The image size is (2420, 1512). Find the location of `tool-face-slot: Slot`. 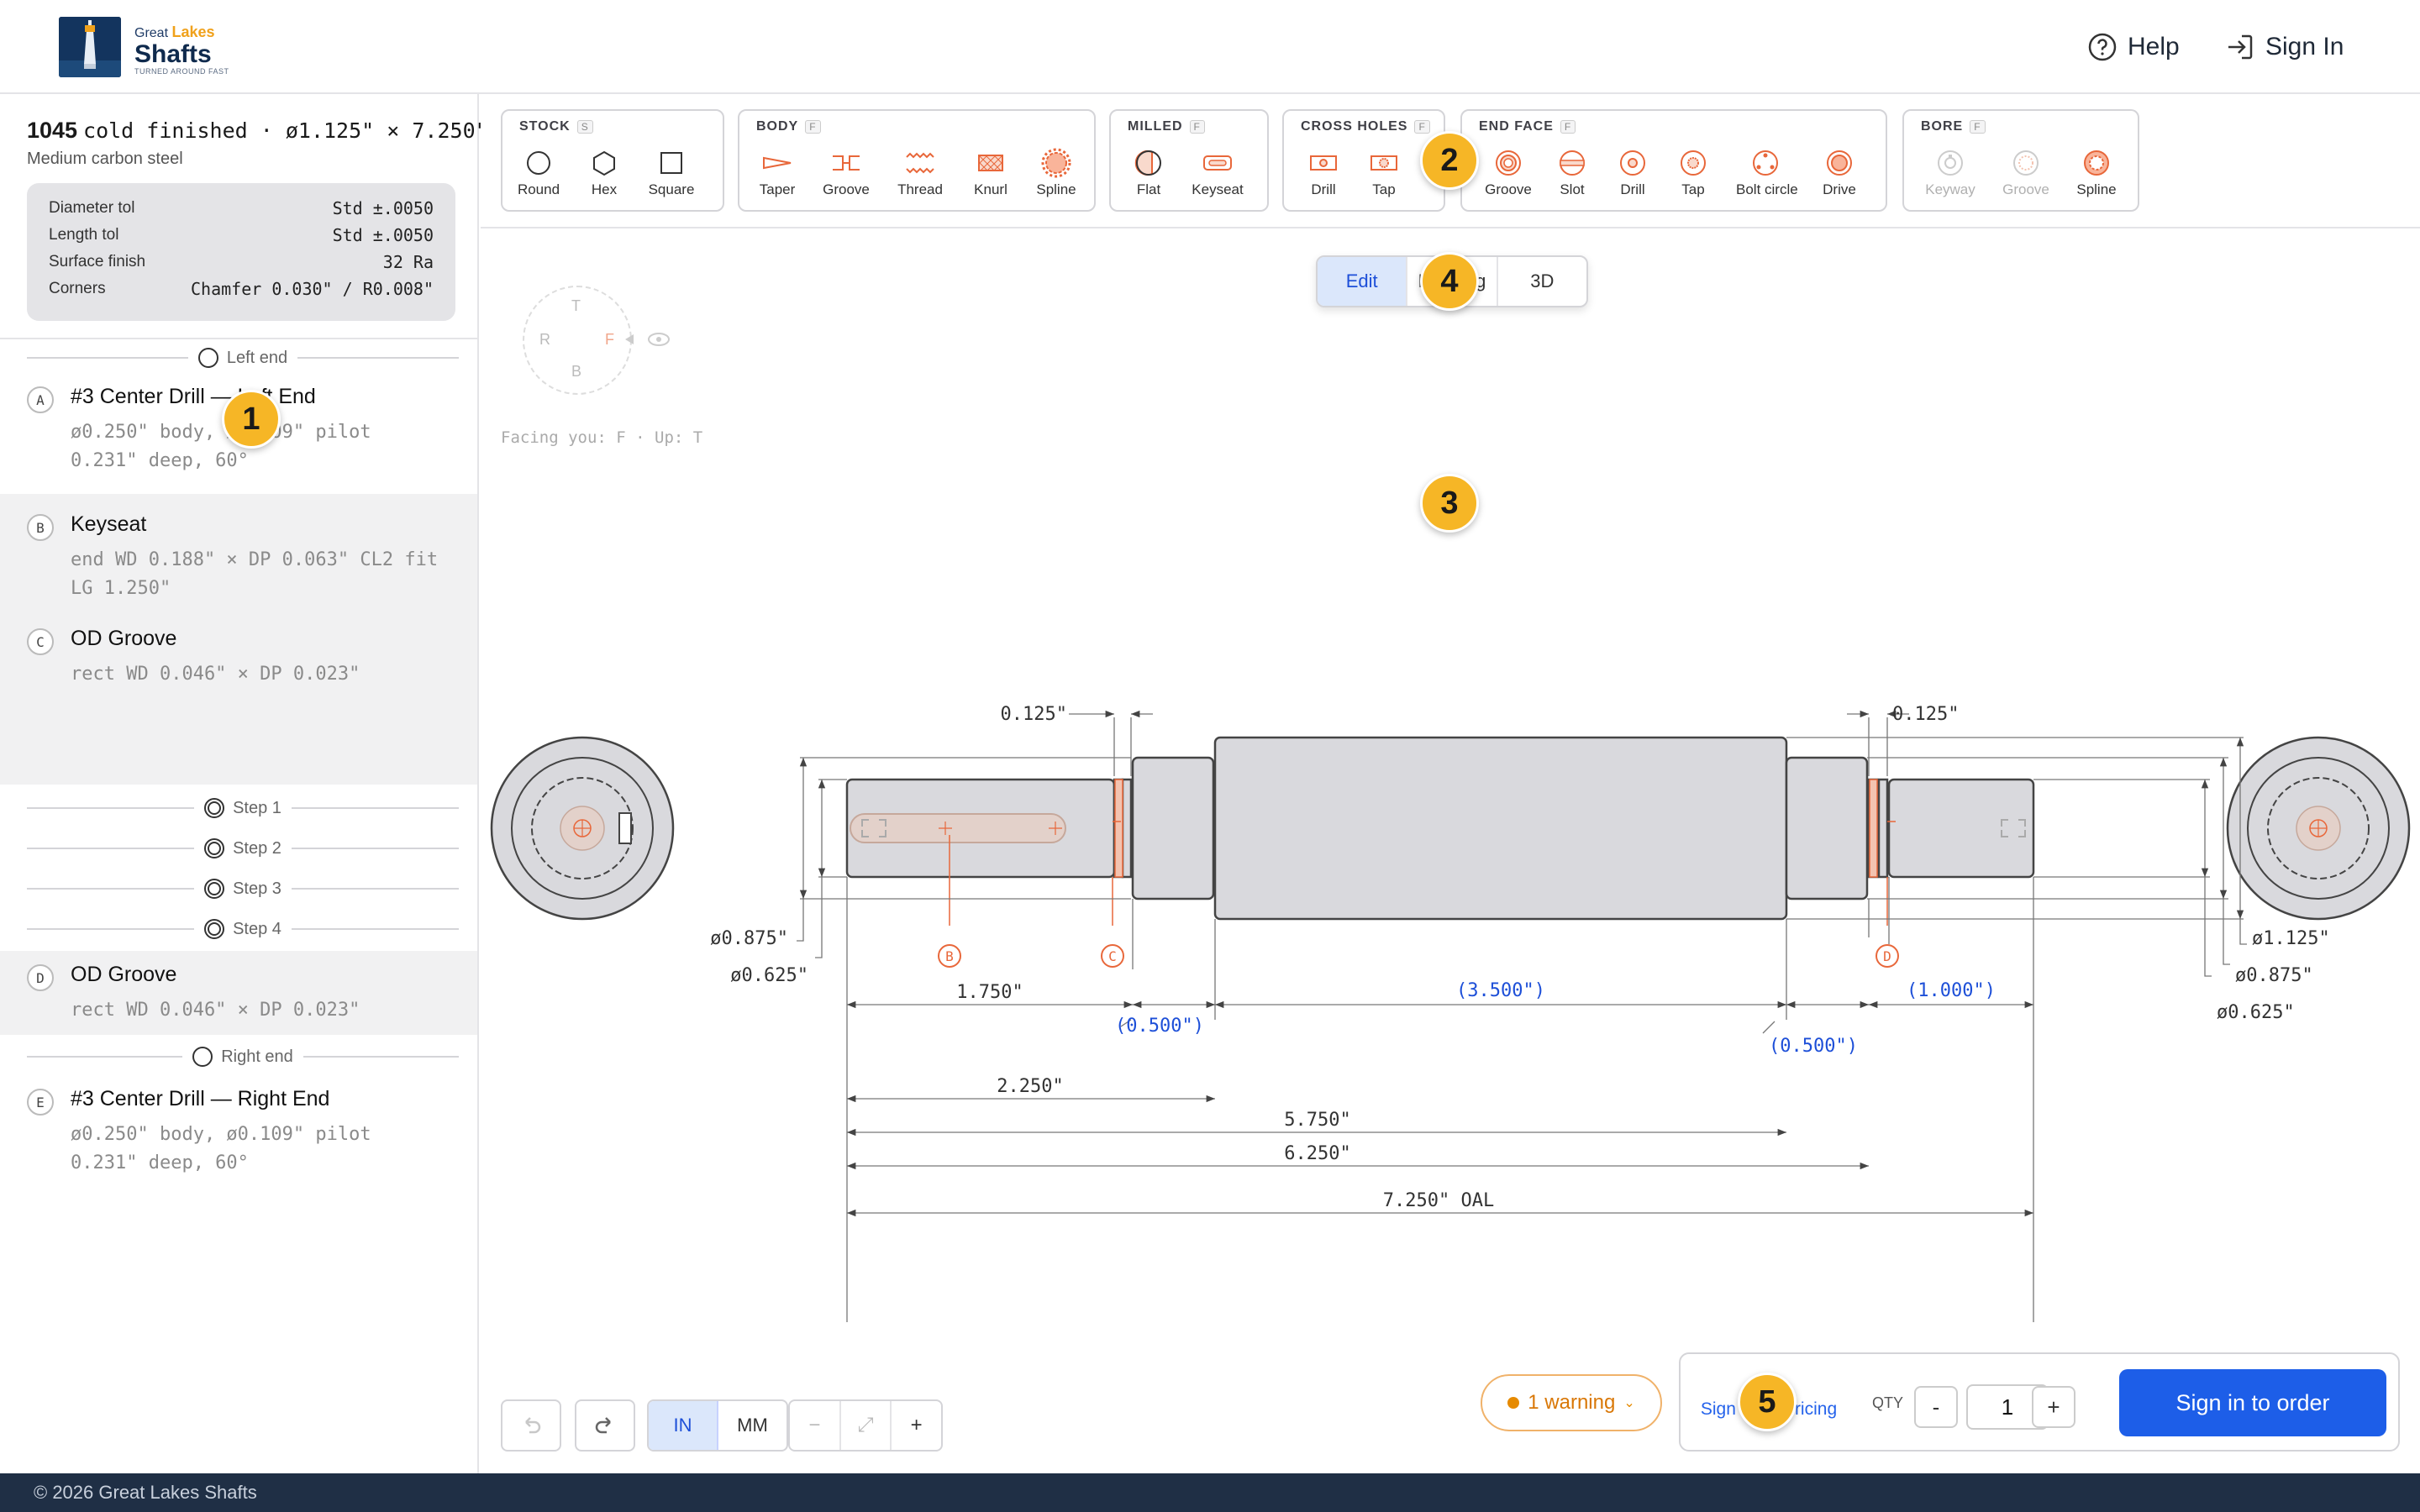

tool-face-slot: Slot is located at coordinates (1572, 172).